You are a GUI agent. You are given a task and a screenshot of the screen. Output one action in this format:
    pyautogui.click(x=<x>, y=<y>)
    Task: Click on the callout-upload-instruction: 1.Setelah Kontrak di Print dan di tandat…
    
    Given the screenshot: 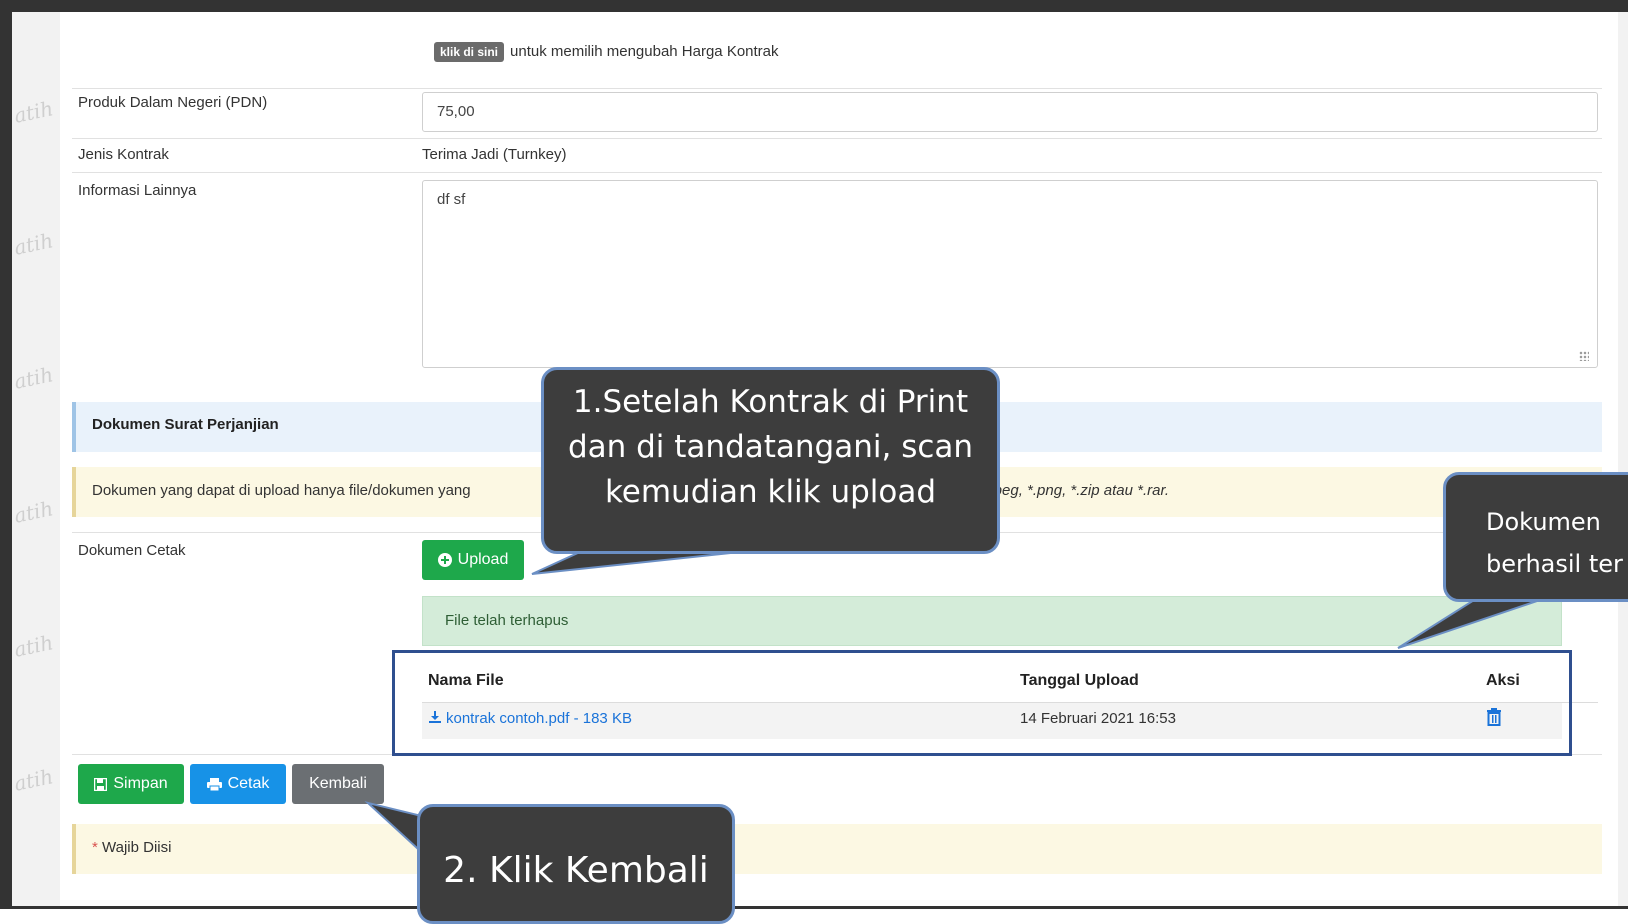 What is the action you would take?
    pyautogui.click(x=770, y=460)
    